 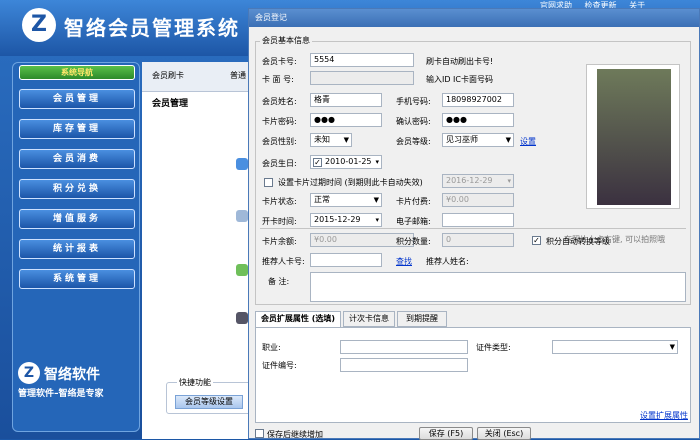 What do you see at coordinates (283, 261) in the screenshot?
I see `referrer-label: 推荐人卡号:` at bounding box center [283, 261].